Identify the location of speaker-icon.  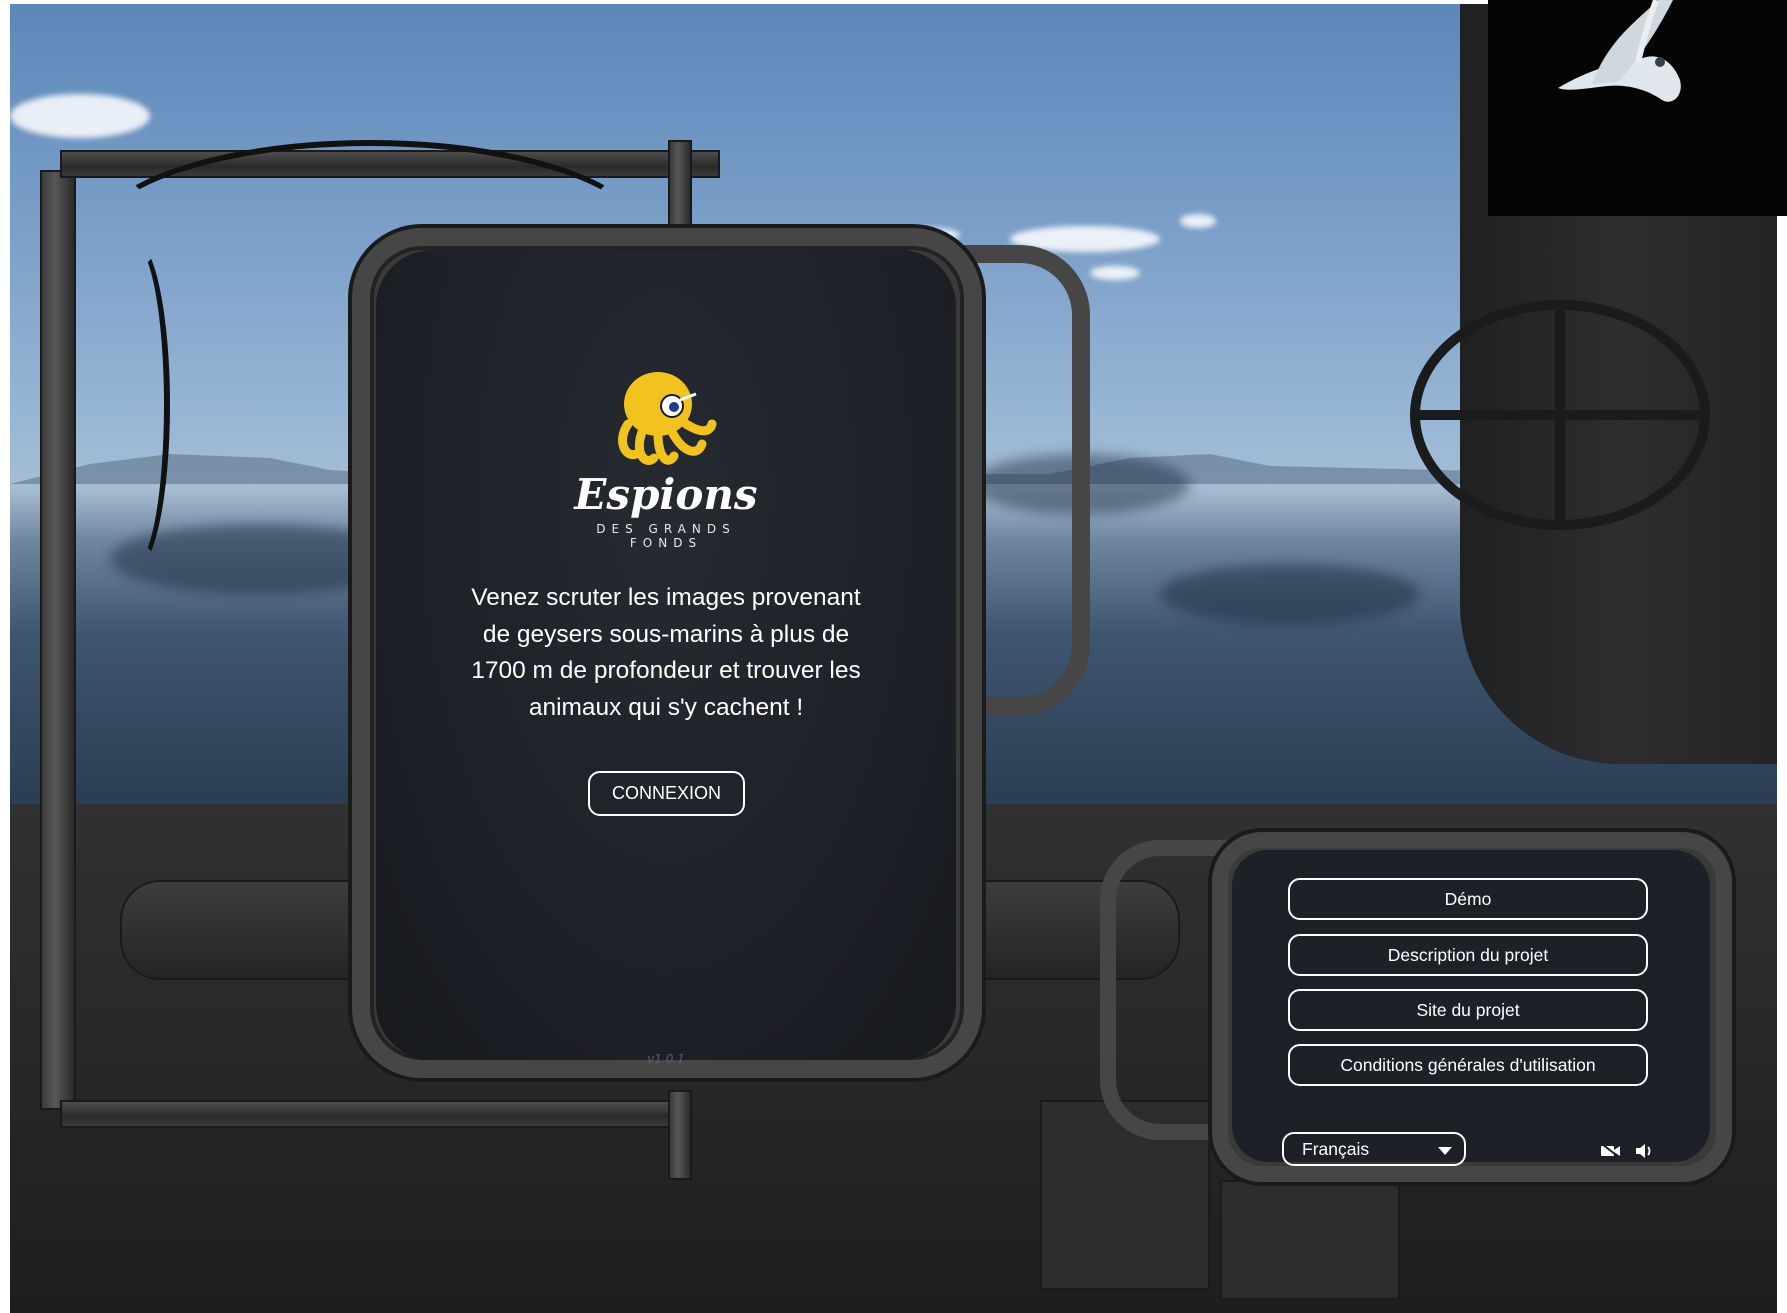
(1645, 1151).